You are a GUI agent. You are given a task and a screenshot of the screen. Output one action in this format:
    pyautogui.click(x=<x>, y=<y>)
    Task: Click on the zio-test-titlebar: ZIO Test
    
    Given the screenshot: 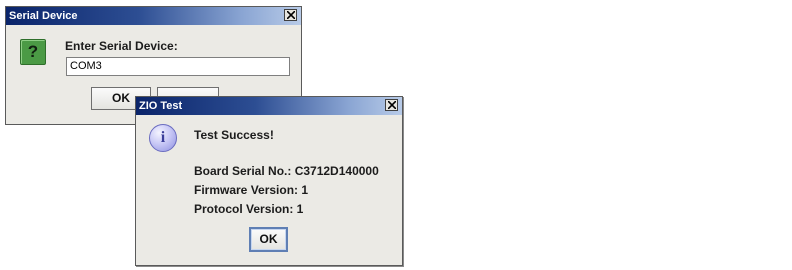 What is the action you would take?
    pyautogui.click(x=269, y=106)
    